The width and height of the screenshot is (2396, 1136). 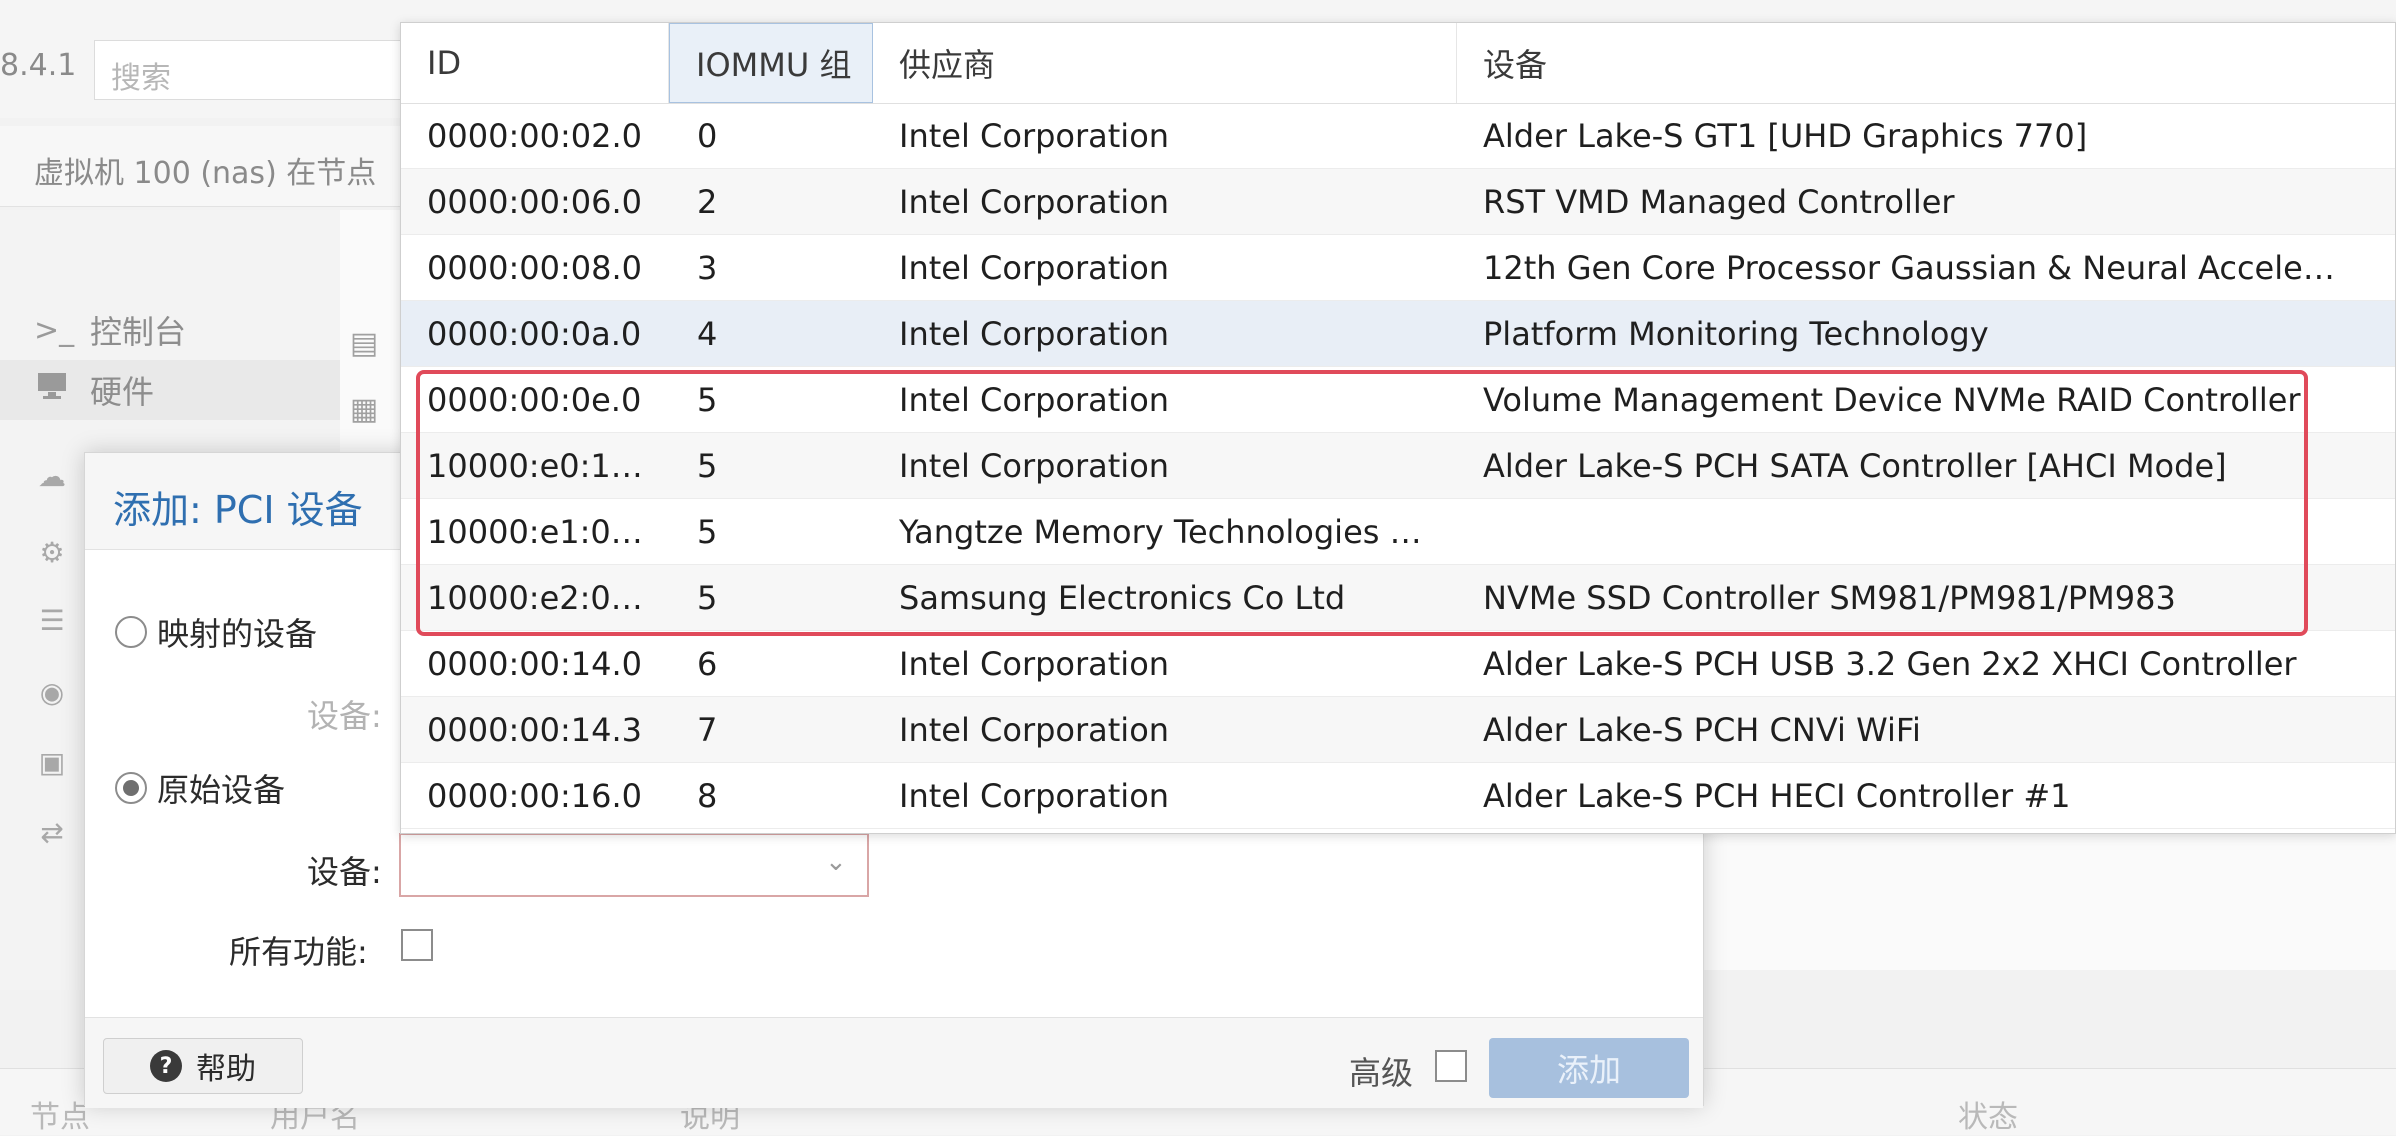 What do you see at coordinates (534, 796) in the screenshot?
I see `cell-id: 0000:00:16.0` at bounding box center [534, 796].